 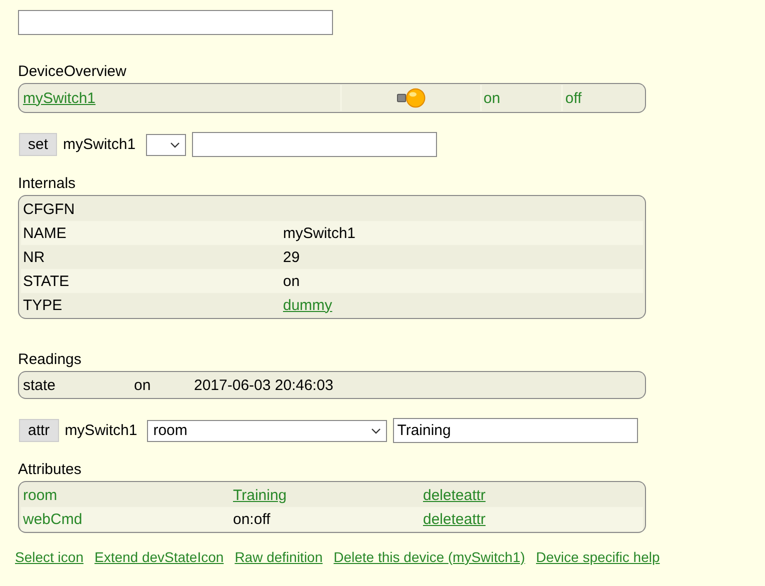 What do you see at coordinates (49, 557) in the screenshot?
I see `footer-link: Select icon` at bounding box center [49, 557].